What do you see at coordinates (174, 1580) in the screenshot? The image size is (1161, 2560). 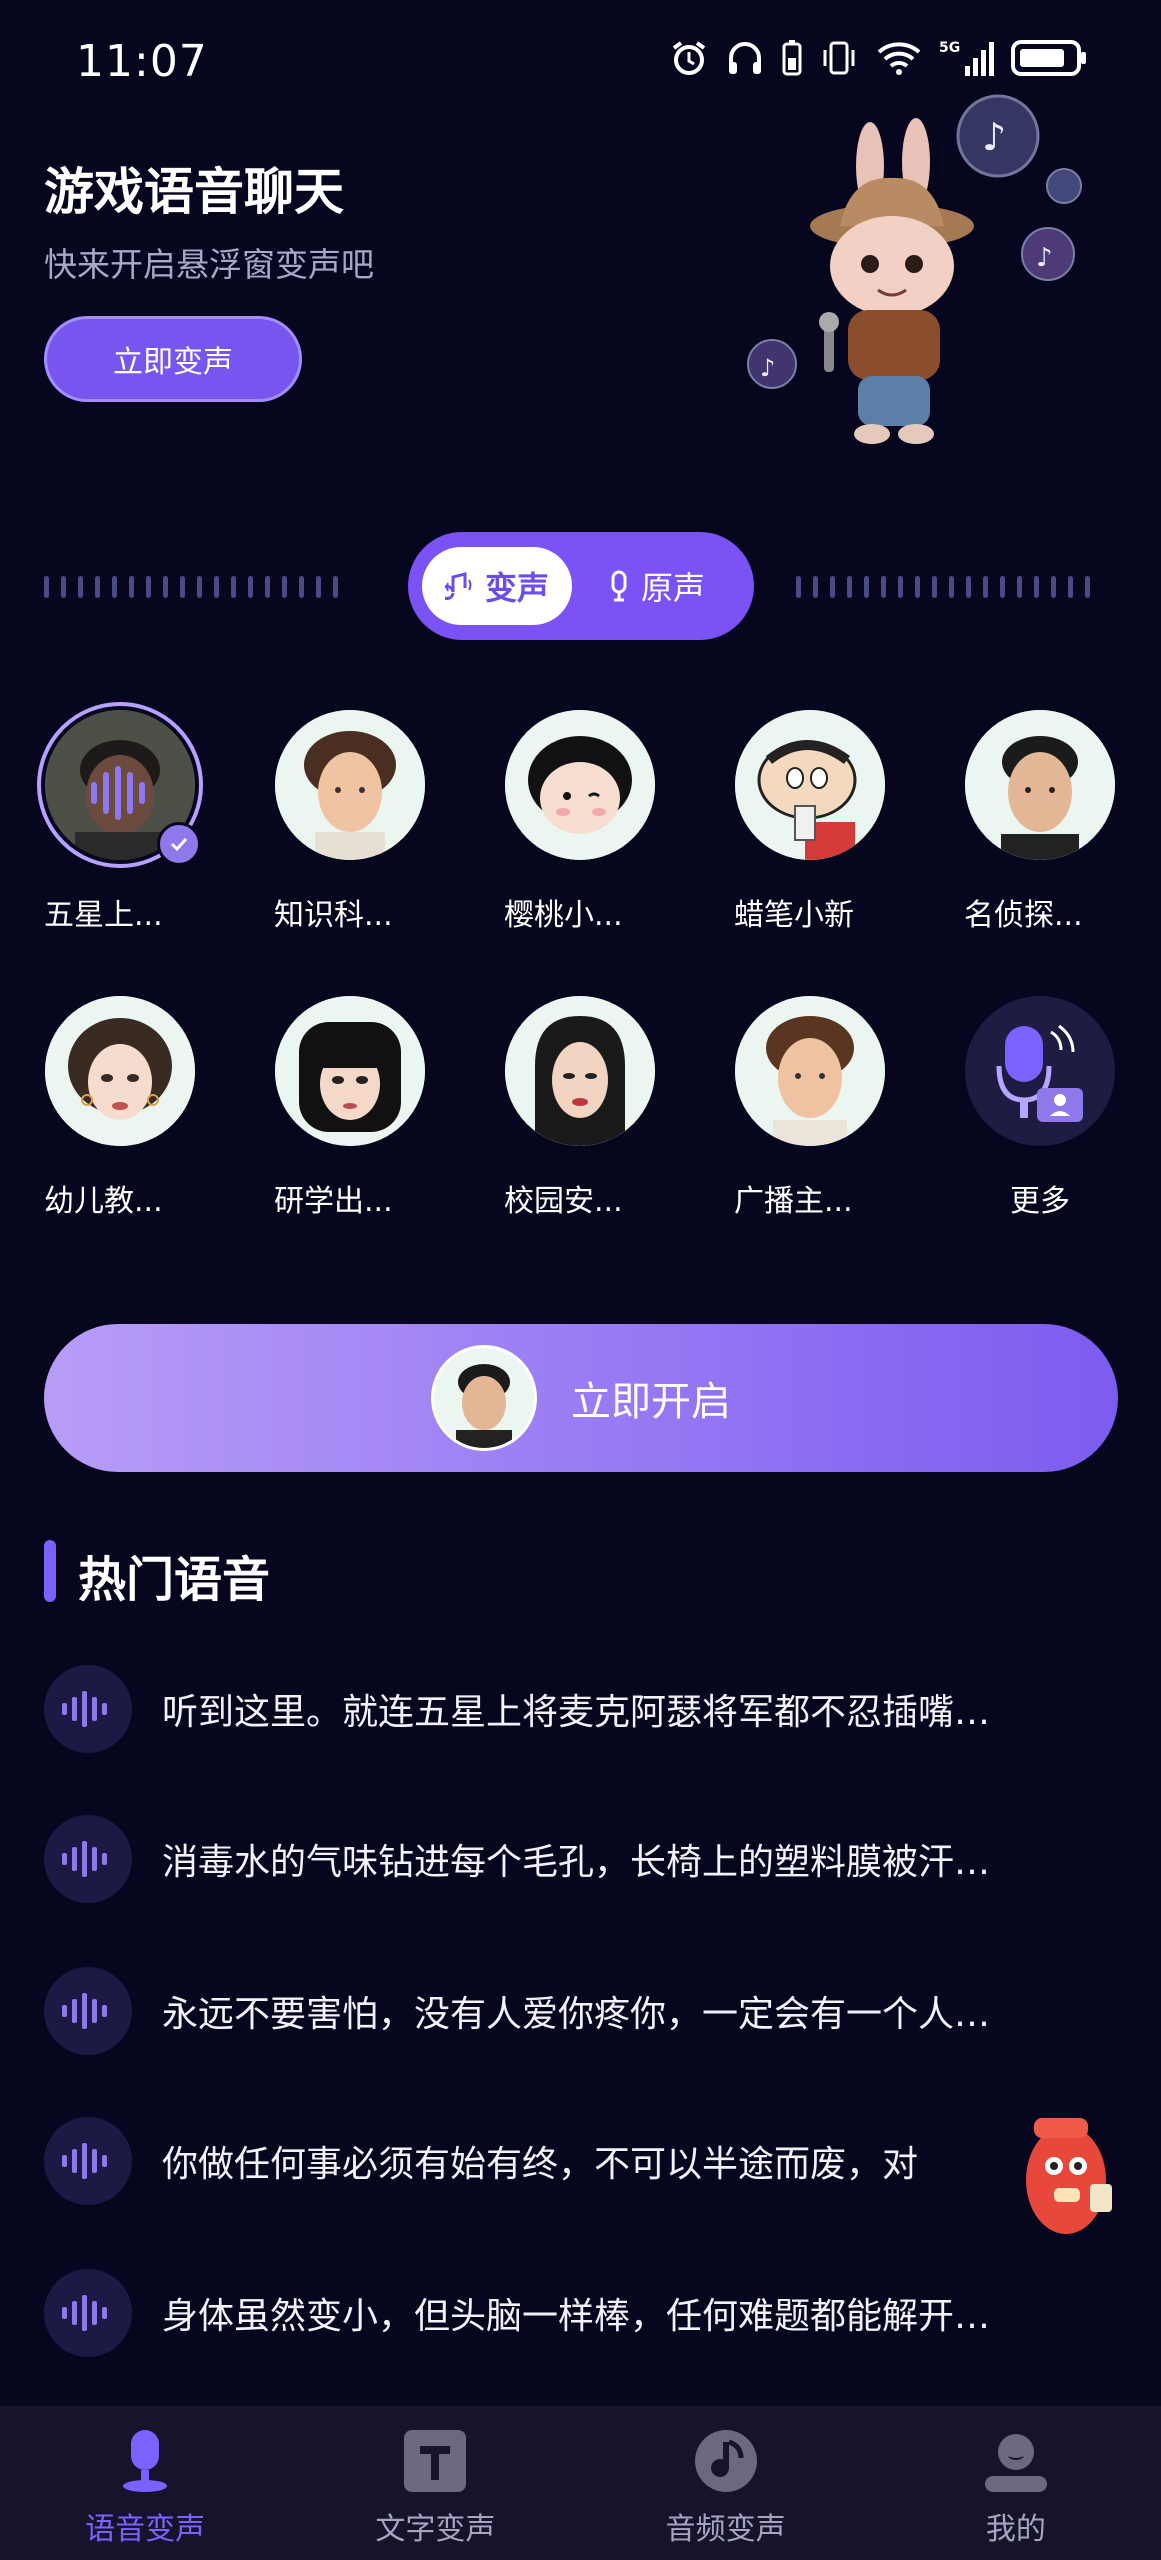 I see `hot-voices-title: 热门语音` at bounding box center [174, 1580].